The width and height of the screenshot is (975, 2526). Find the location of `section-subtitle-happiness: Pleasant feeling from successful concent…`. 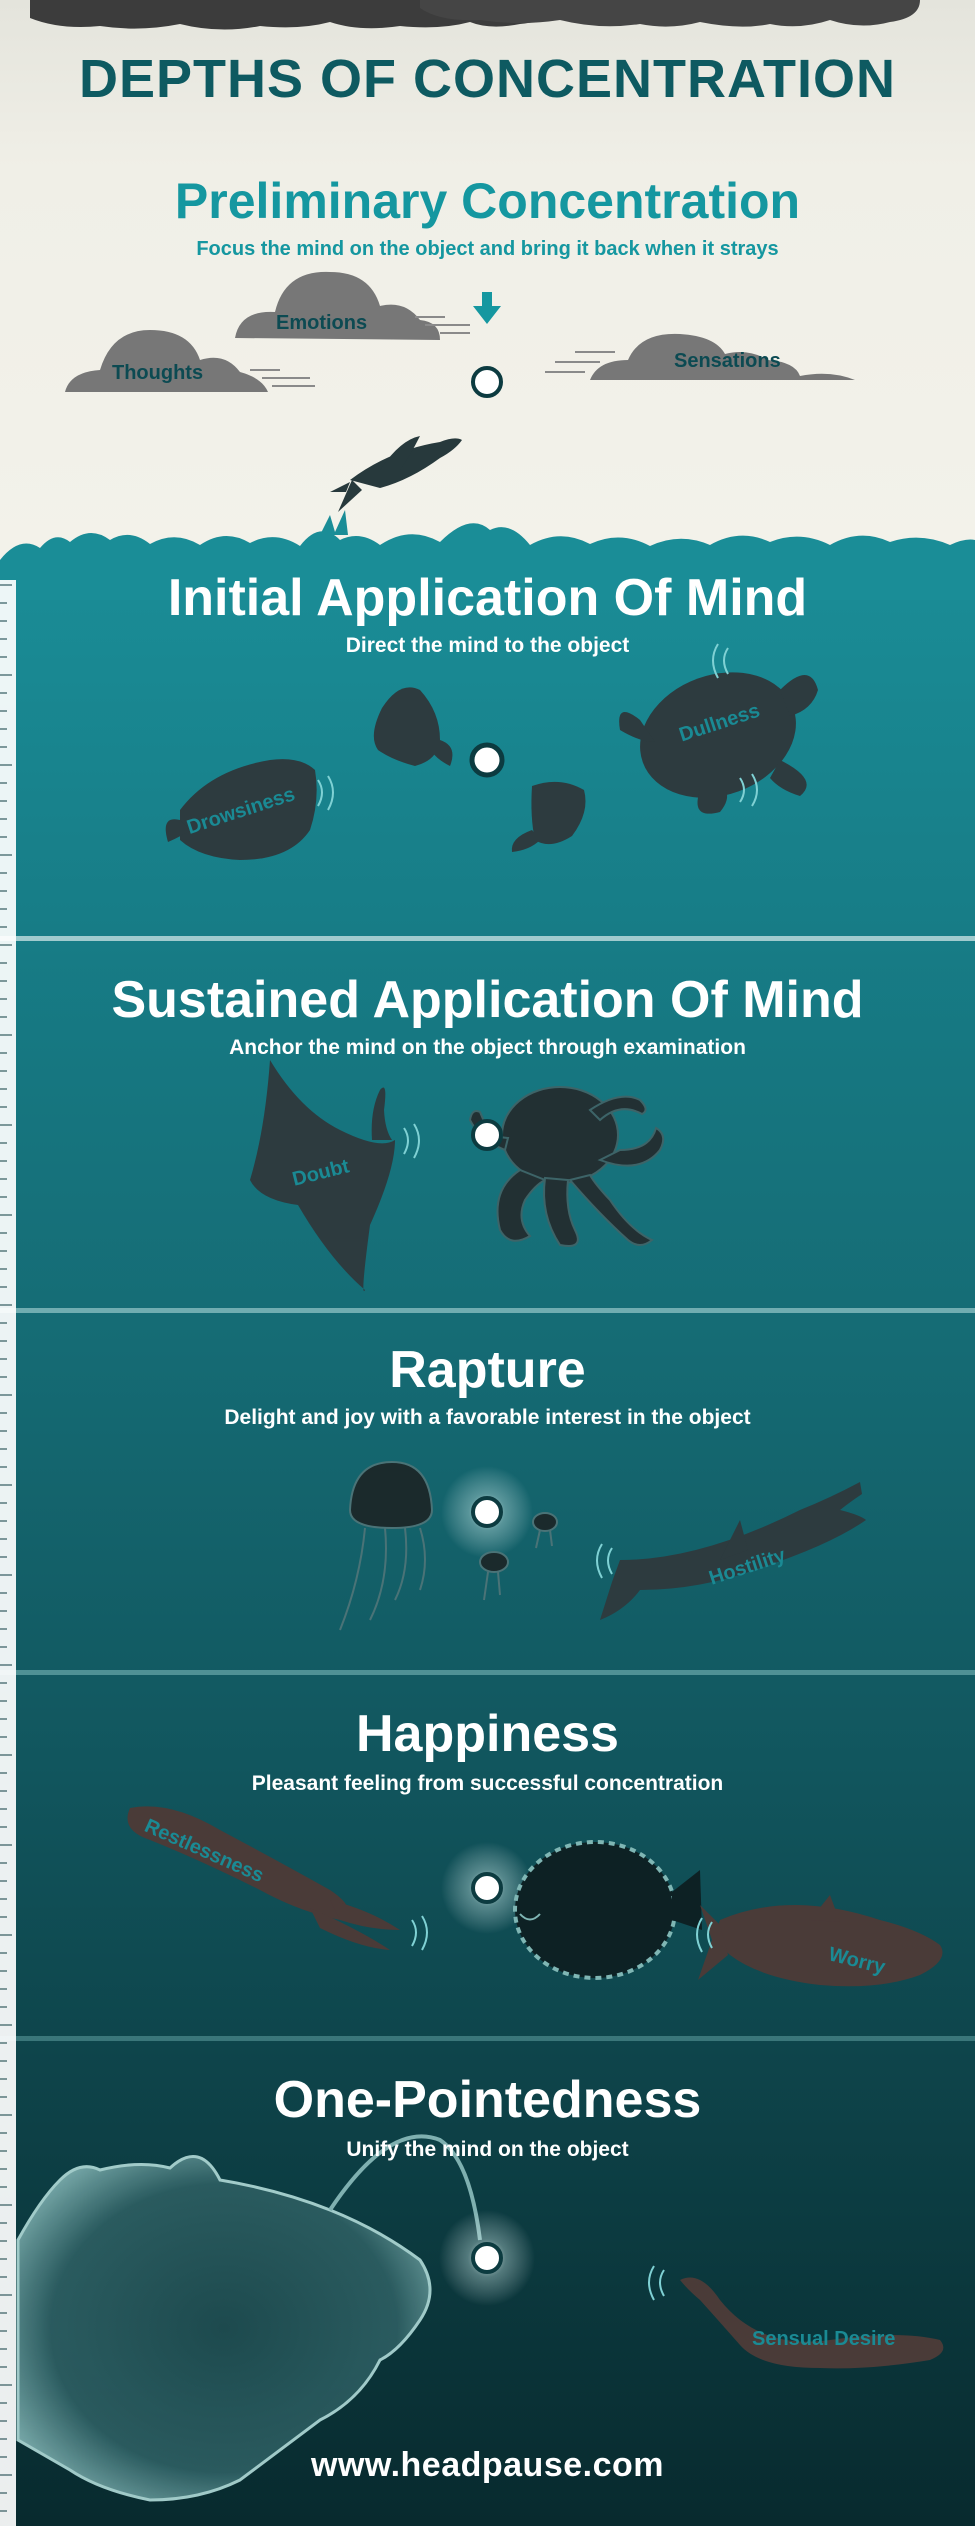

section-subtitle-happiness: Pleasant feeling from successful concent… is located at coordinates (487, 1783).